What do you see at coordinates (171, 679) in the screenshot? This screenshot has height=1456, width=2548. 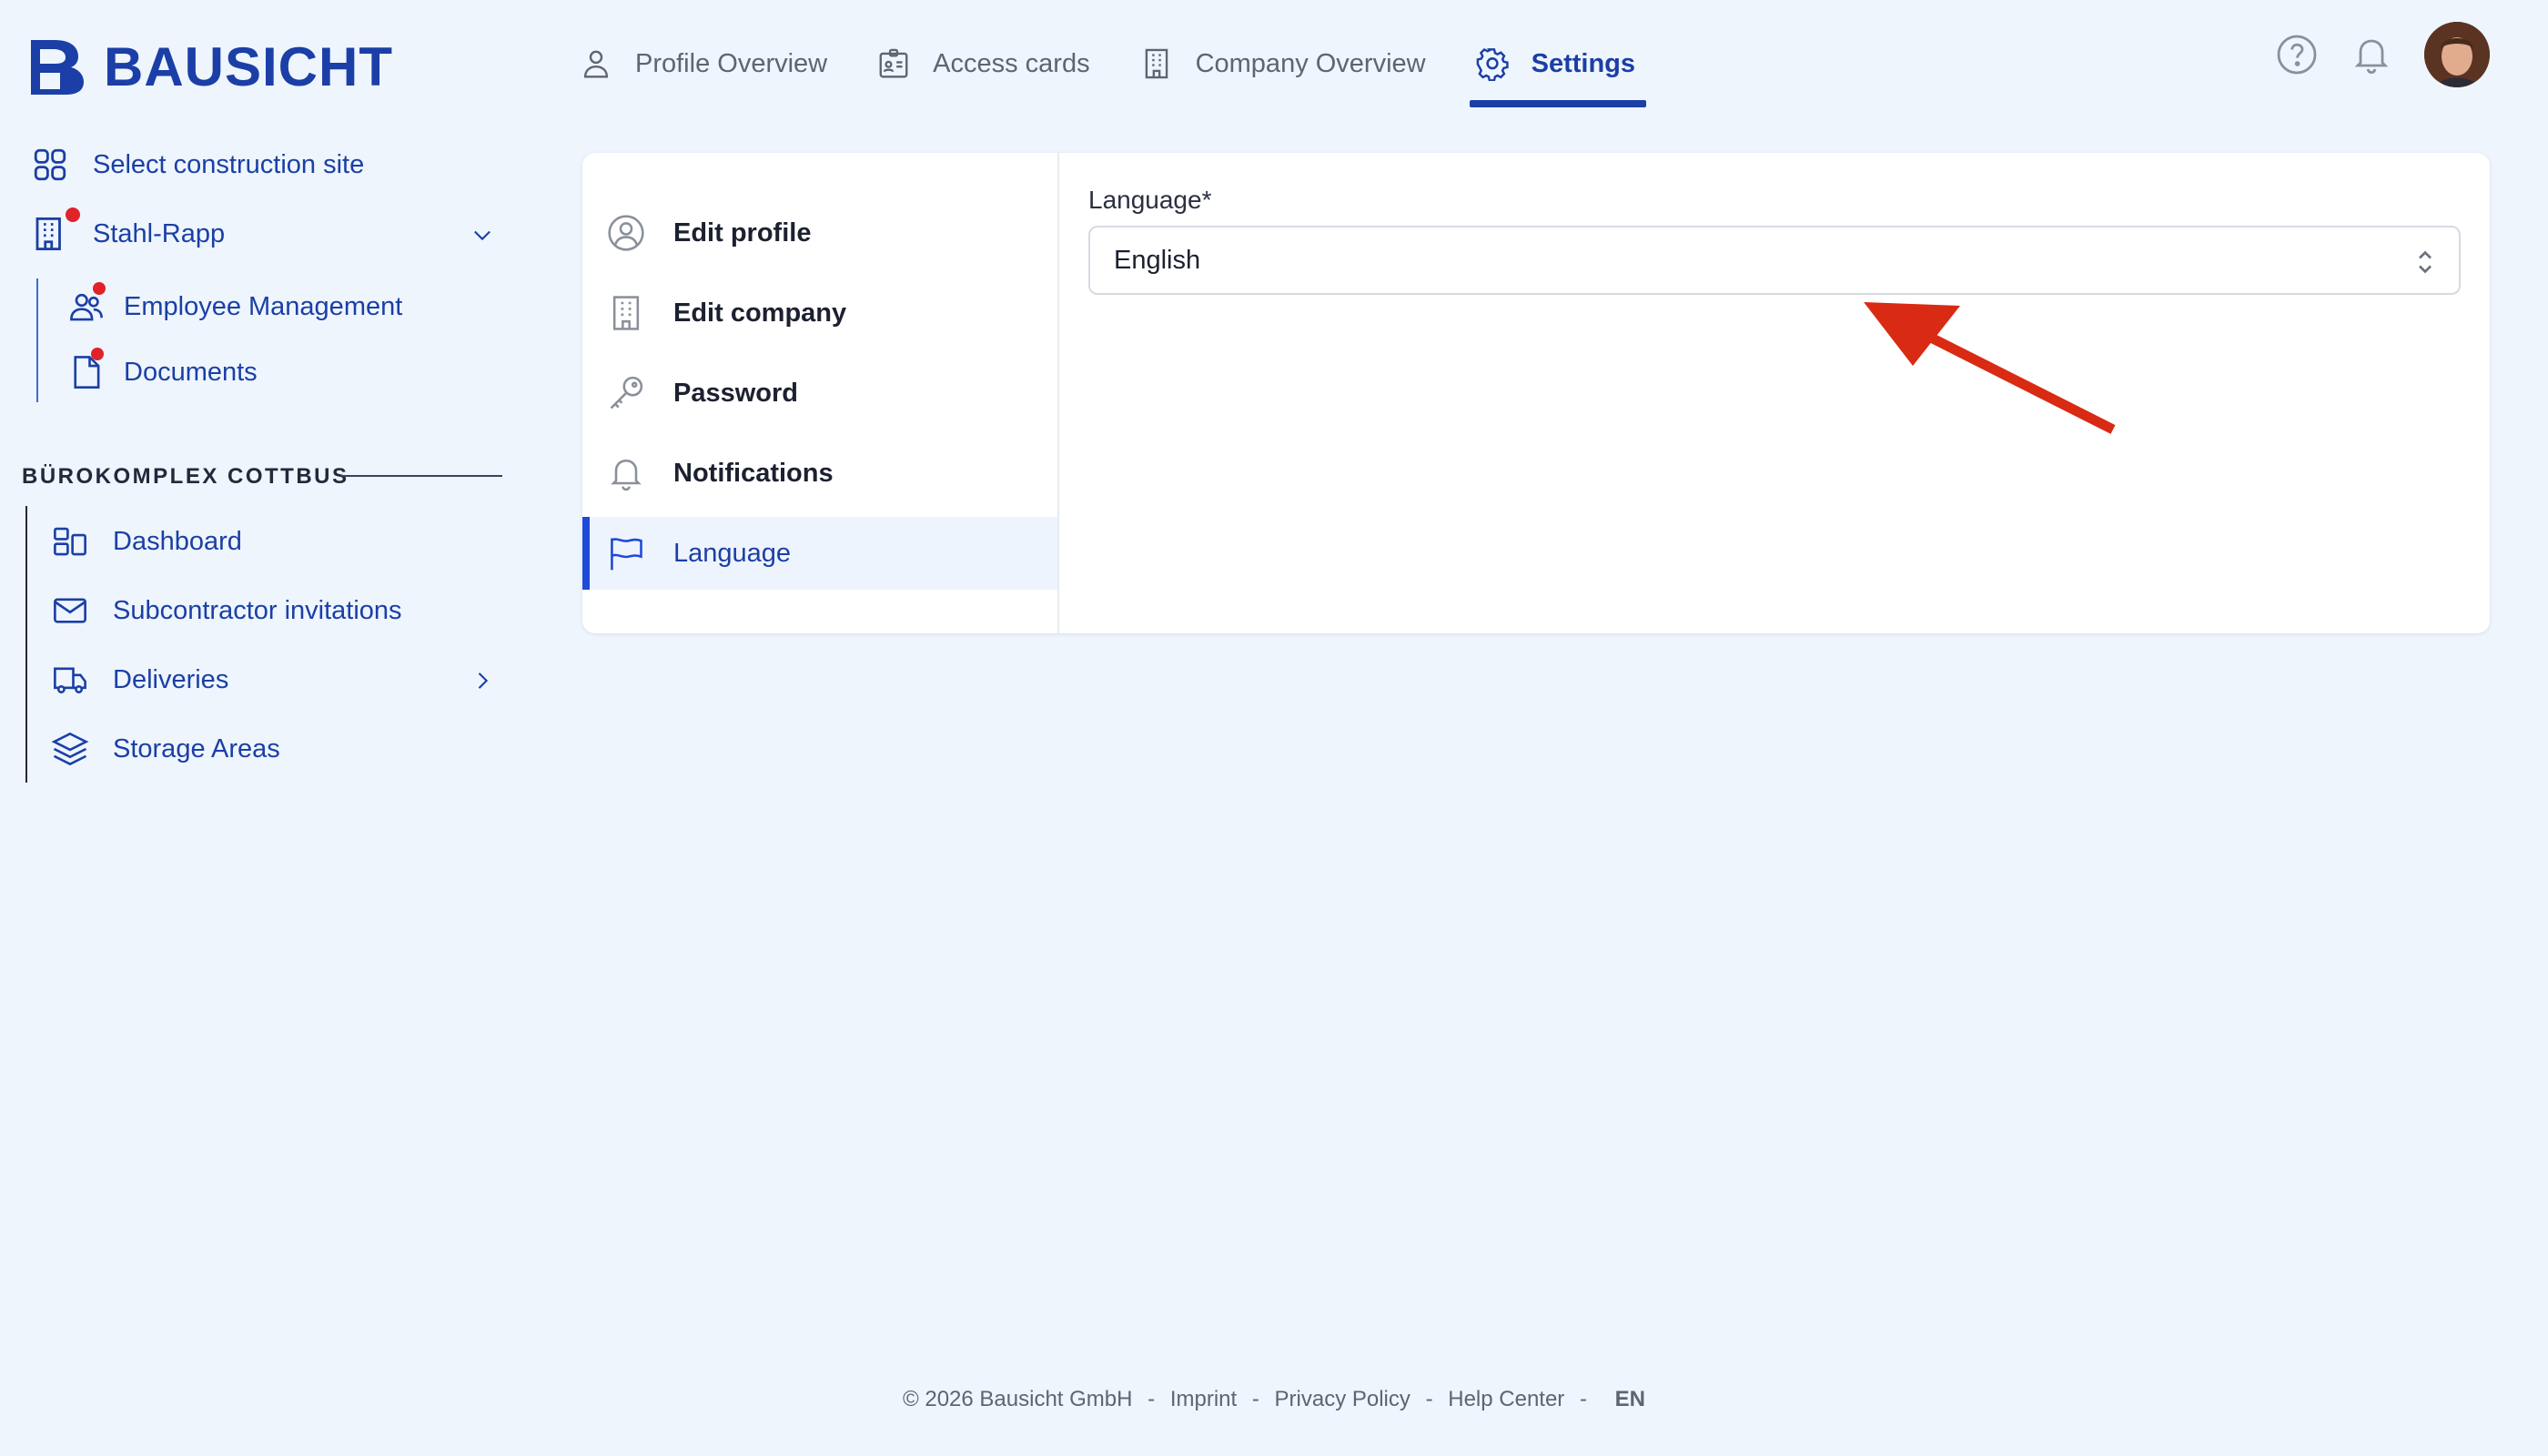 I see `sidebar-item-label: Deliveries` at bounding box center [171, 679].